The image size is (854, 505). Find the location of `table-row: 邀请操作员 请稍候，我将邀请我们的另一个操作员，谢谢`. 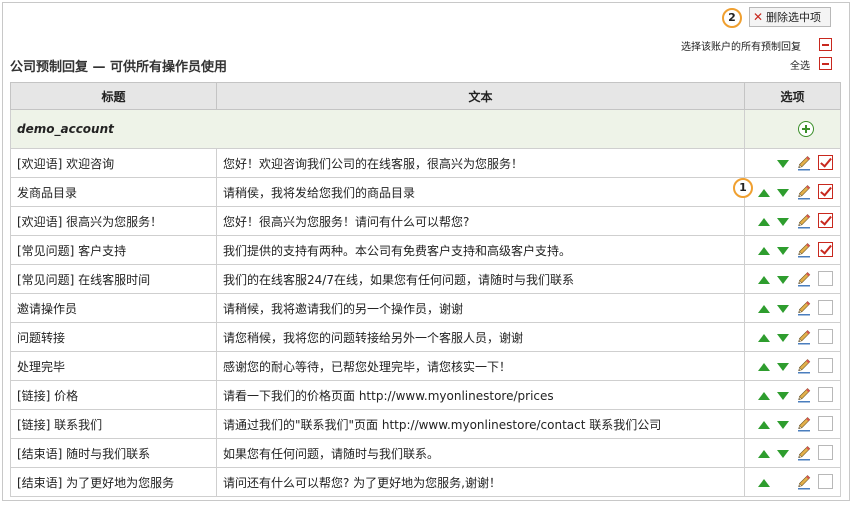

table-row: 邀请操作员 请稍候，我将邀请我们的另一个操作员，谢谢 is located at coordinates (425, 308).